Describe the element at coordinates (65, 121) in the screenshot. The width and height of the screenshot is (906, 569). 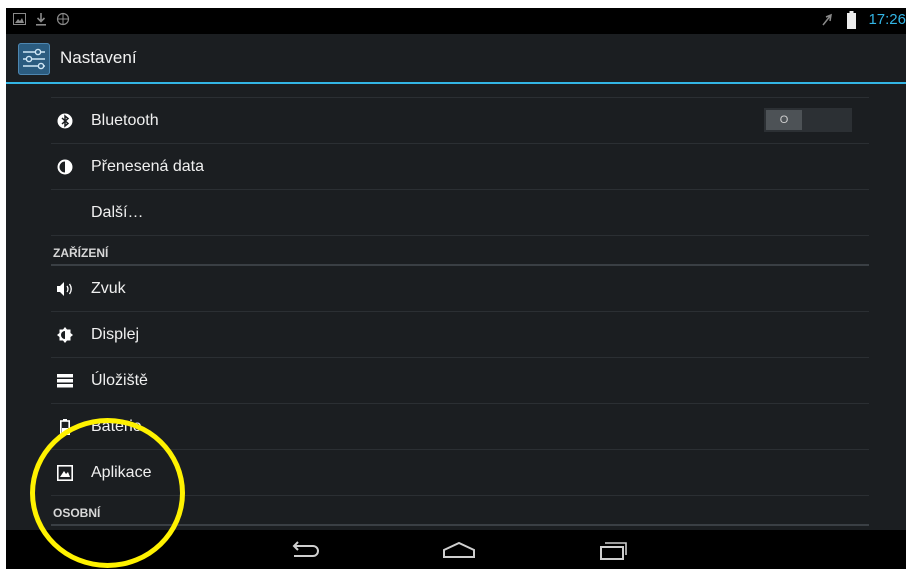
I see `bluetooth-icon` at that location.